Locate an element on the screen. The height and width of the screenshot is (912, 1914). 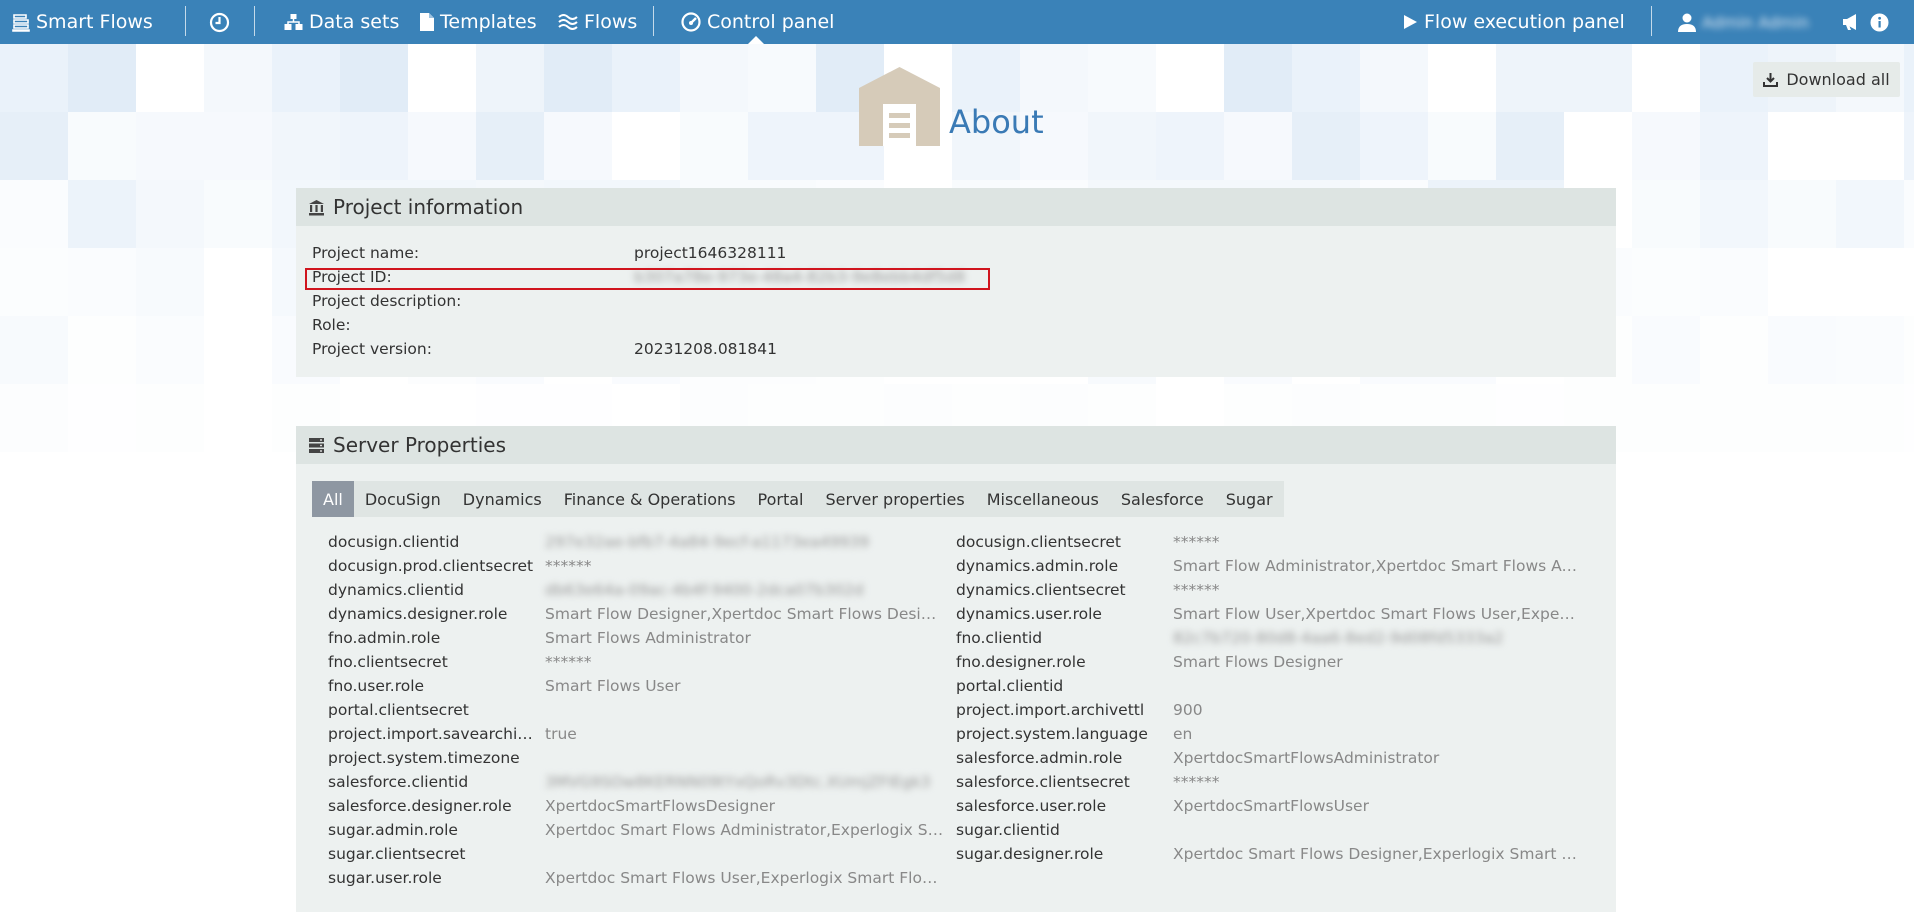
sitemap-icon is located at coordinates (293, 22).